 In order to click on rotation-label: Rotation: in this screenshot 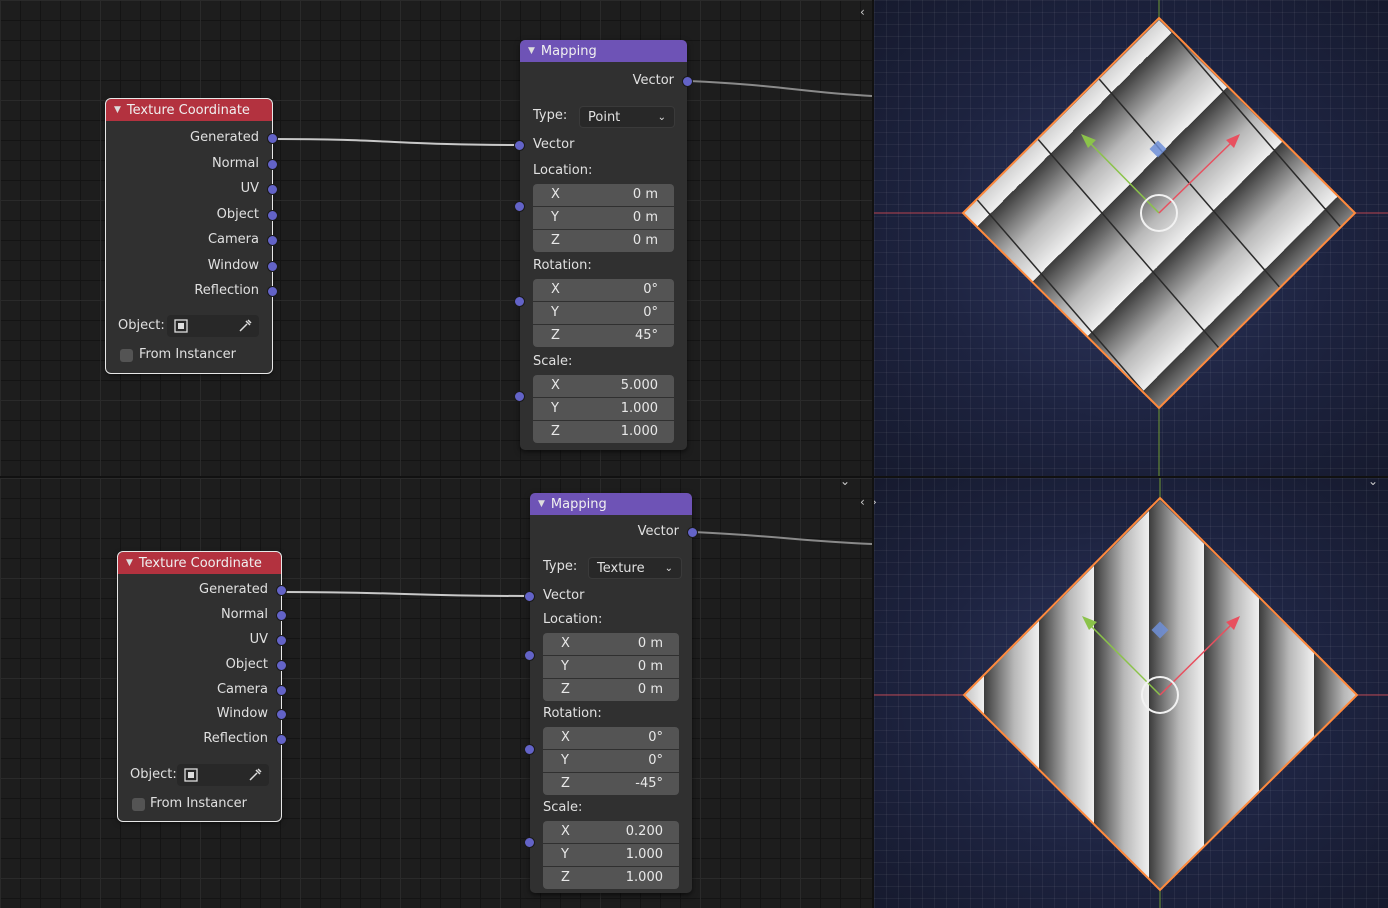, I will do `click(562, 265)`.